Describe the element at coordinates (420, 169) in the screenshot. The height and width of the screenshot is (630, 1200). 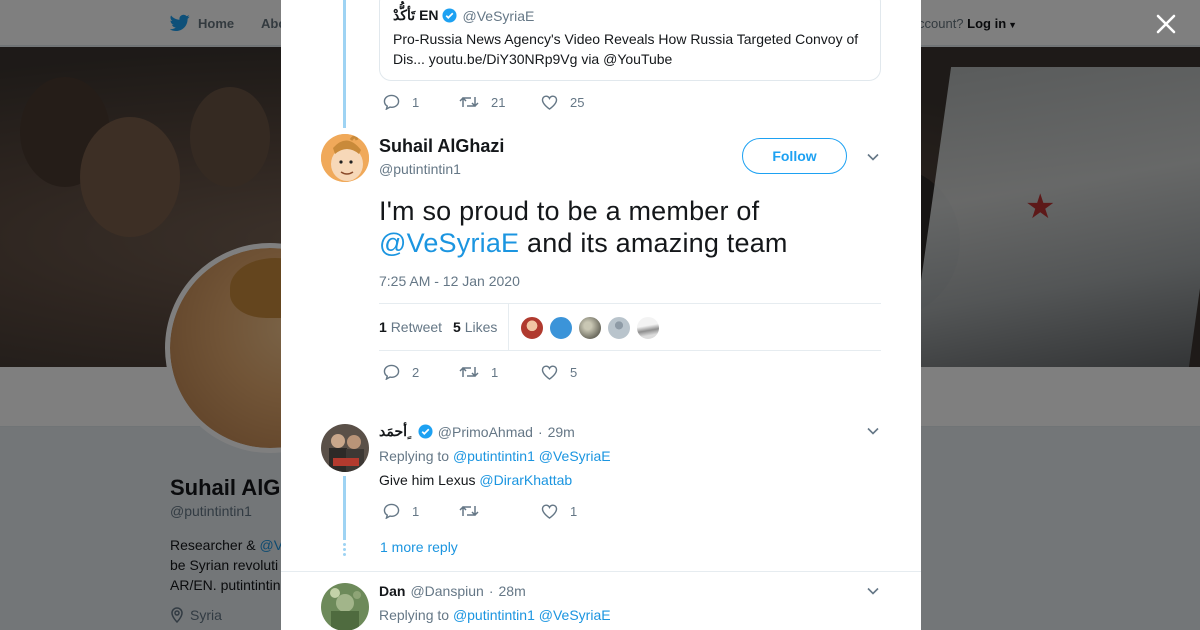
I see `main-tweet-author-handle: @putintintin1` at that location.